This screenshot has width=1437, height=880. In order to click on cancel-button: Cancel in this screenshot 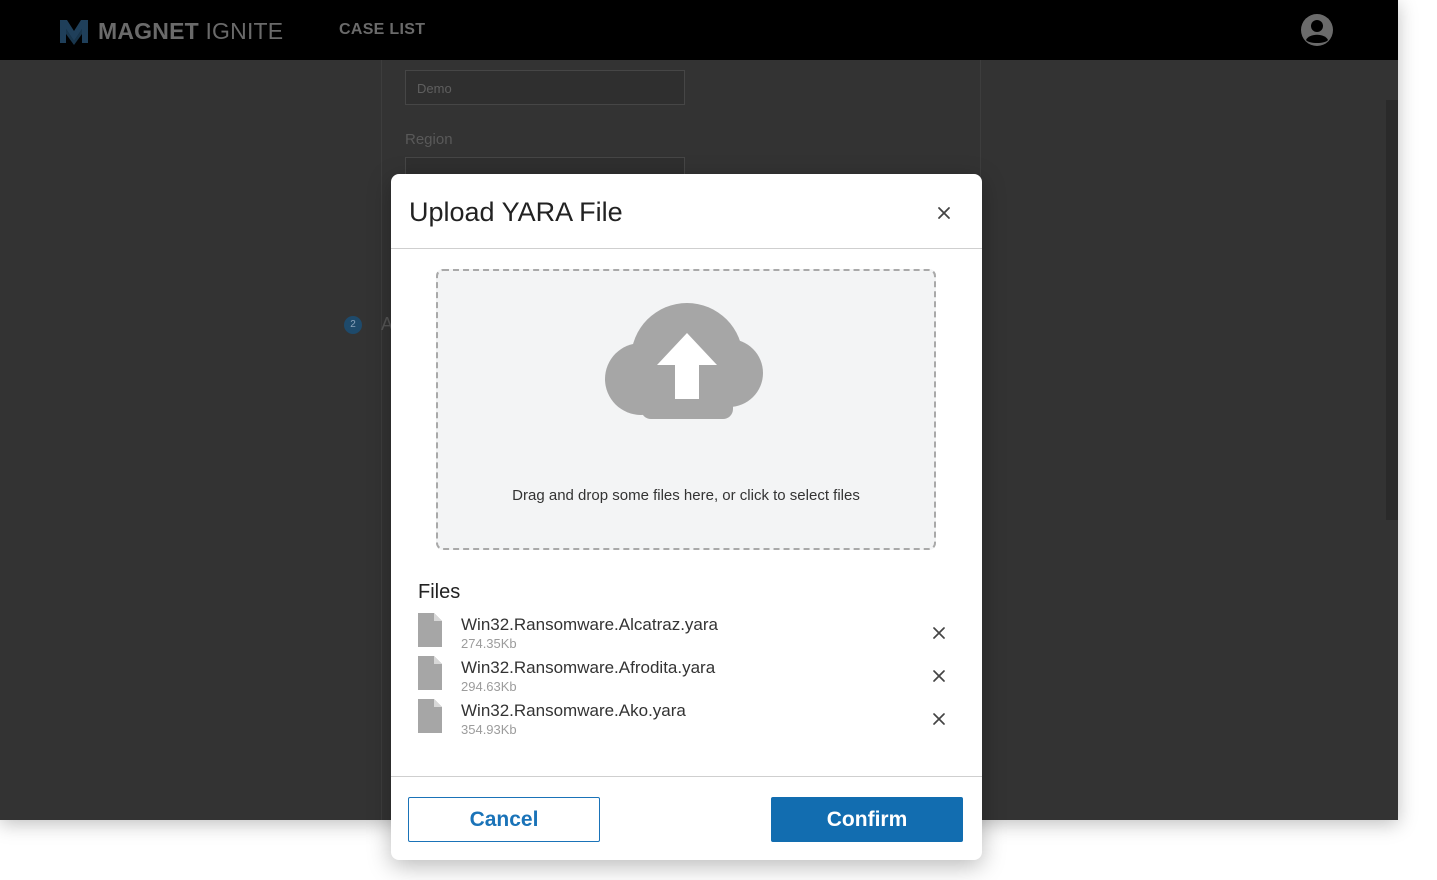, I will do `click(504, 819)`.